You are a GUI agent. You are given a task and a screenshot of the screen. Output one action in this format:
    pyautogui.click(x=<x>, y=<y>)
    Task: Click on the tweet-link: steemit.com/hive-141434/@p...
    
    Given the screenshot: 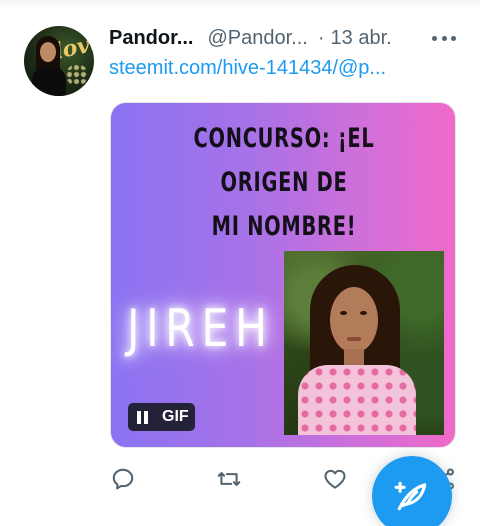 What is the action you would take?
    pyautogui.click(x=247, y=68)
    